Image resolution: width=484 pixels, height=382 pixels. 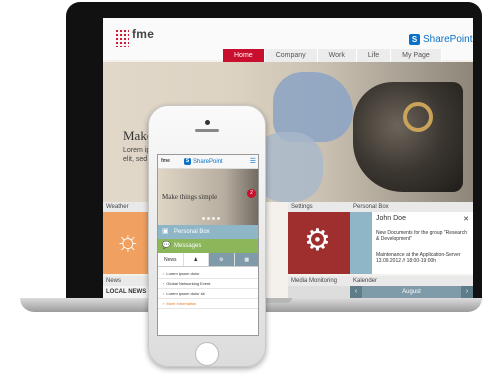 What do you see at coordinates (166, 245) in the screenshot?
I see `chat-icon: 💬` at bounding box center [166, 245].